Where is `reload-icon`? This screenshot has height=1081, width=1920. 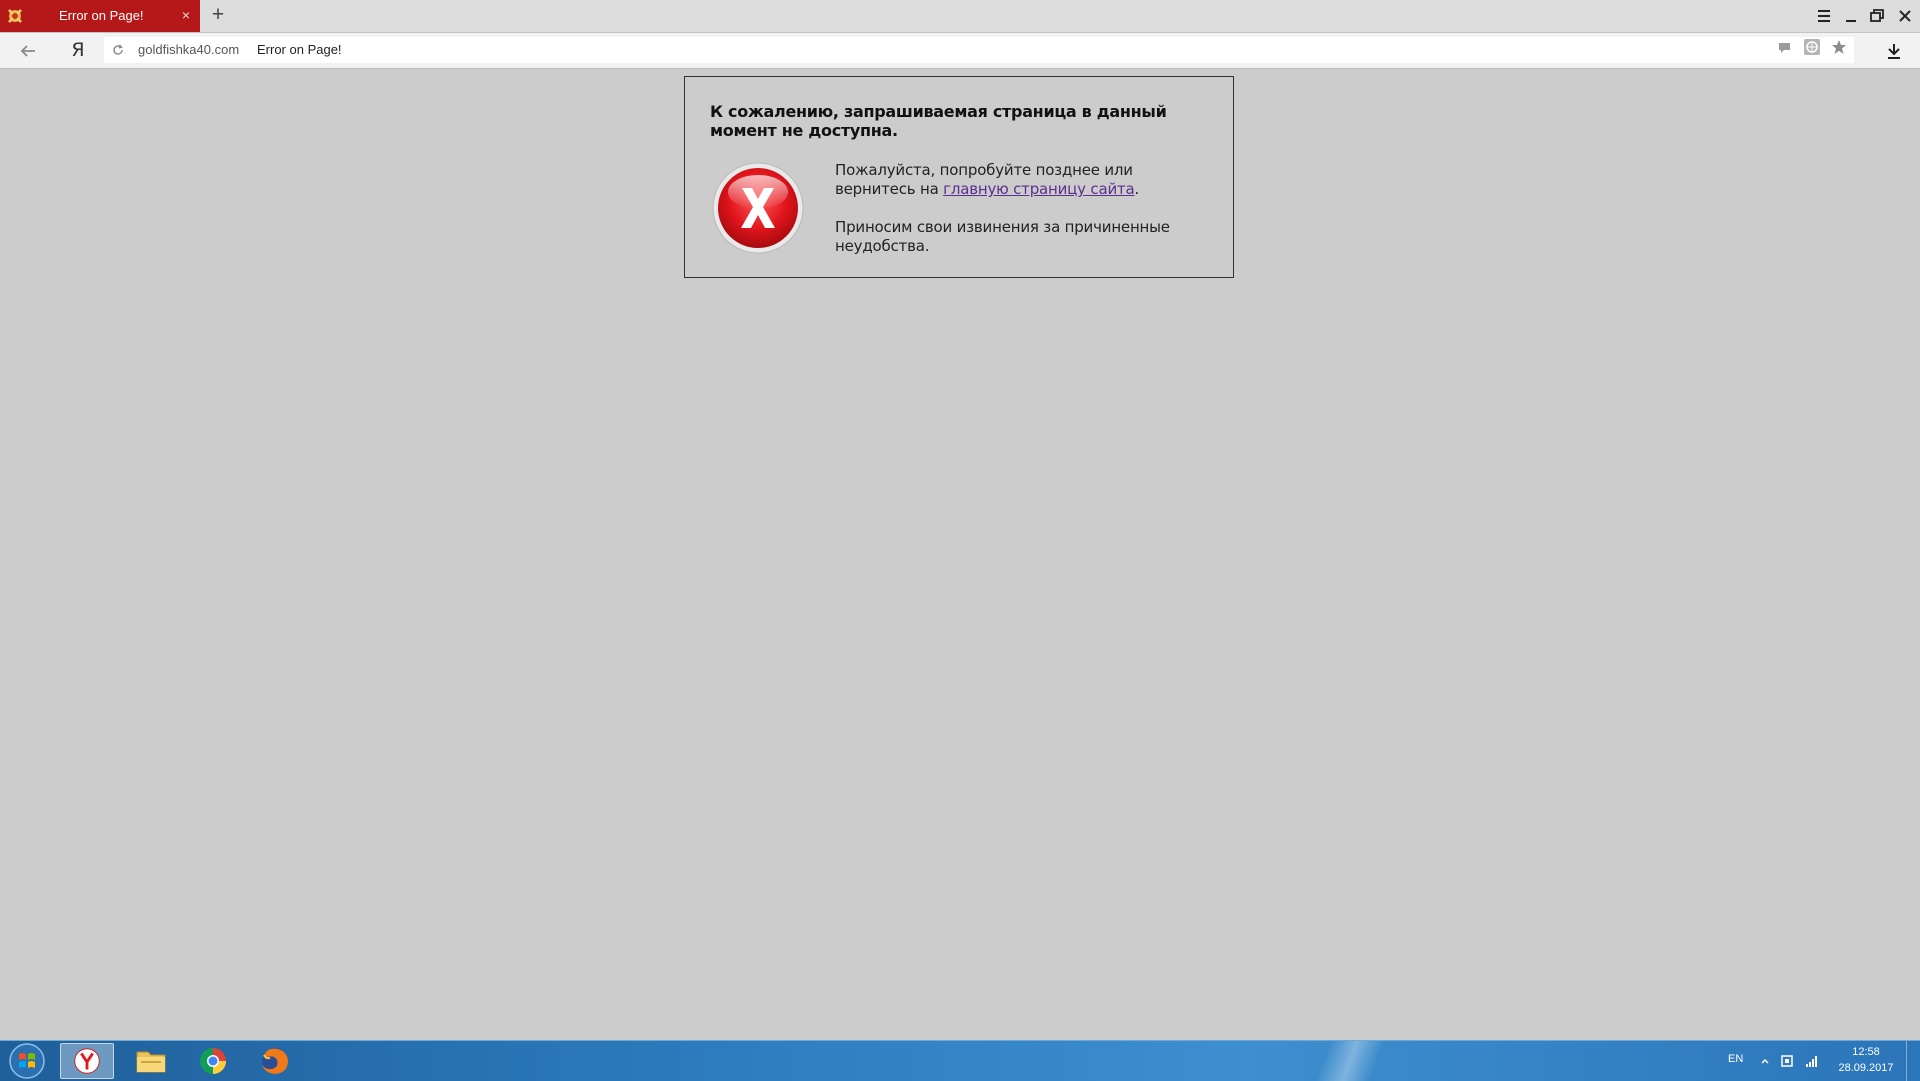
reload-icon is located at coordinates (118, 50).